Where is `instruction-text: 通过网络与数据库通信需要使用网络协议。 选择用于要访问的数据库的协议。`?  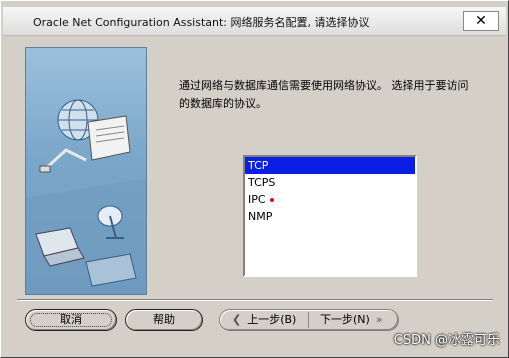 instruction-text: 通过网络与数据库通信需要使用网络协议。 选择用于要访问的数据库的协议。 is located at coordinates (324, 94).